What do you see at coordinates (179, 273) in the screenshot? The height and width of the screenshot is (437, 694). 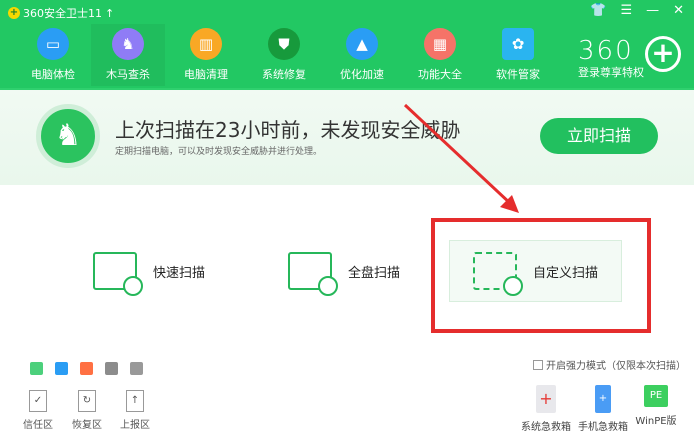 I see `scan-label: 快速扫描` at bounding box center [179, 273].